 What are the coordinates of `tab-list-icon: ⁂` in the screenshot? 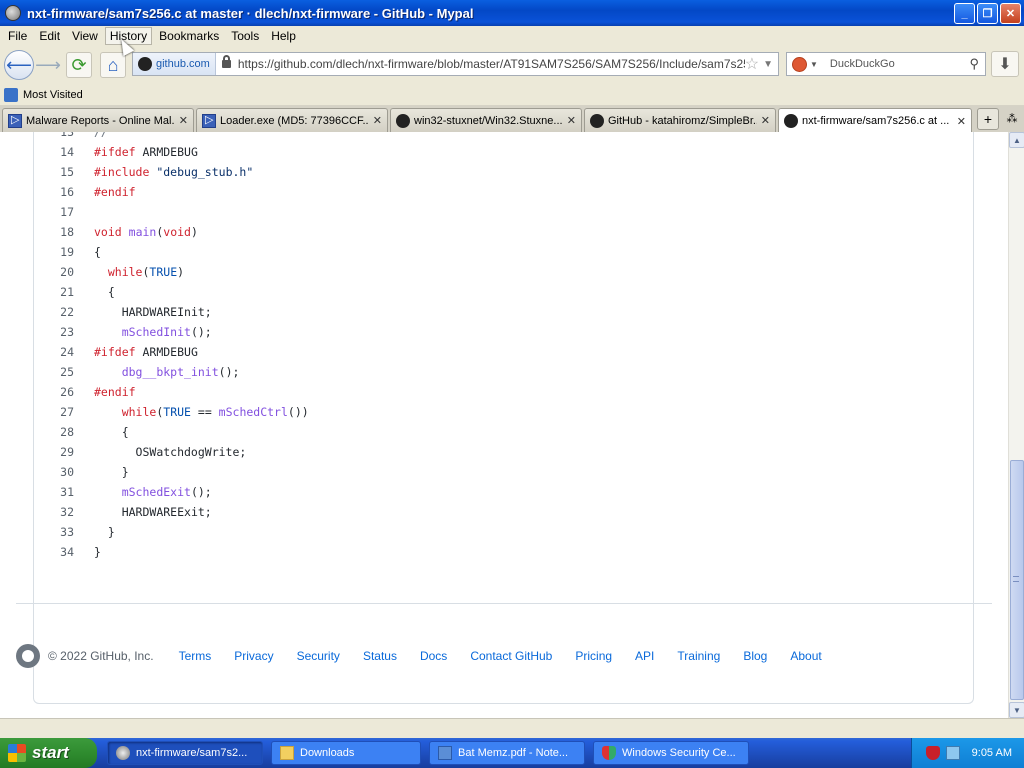 It's located at (1012, 120).